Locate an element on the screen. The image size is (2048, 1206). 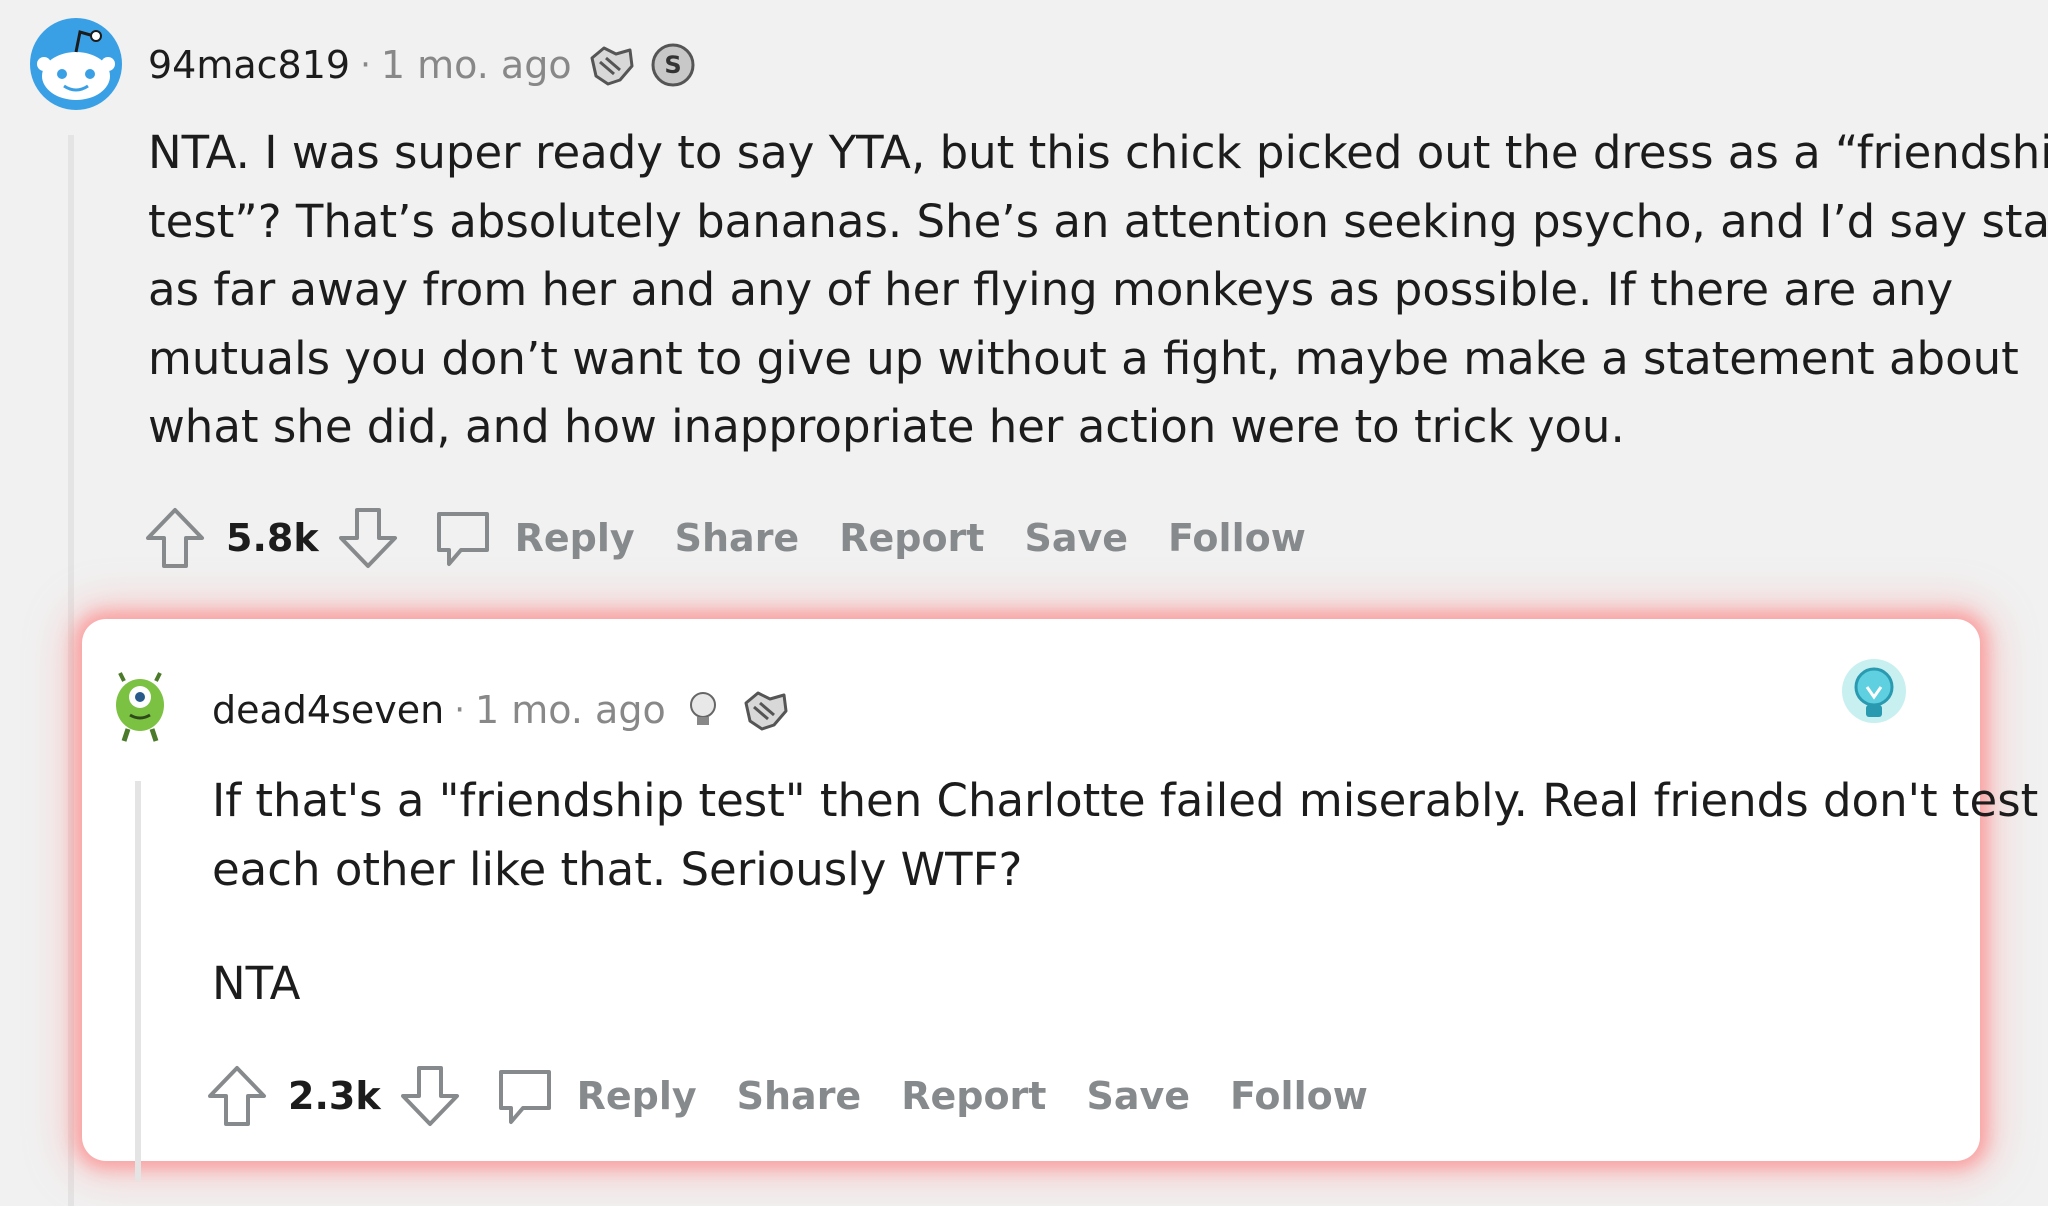
username: 94mac819 is located at coordinates (249, 65).